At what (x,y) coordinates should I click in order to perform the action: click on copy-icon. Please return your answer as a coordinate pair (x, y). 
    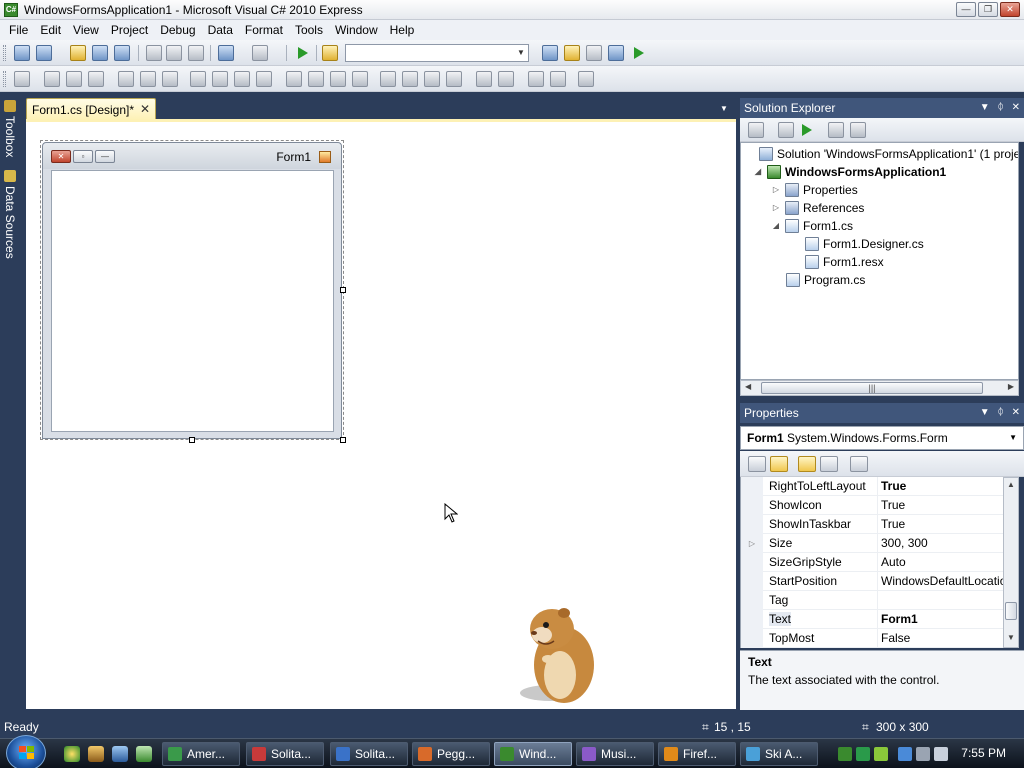
    Looking at the image, I should click on (174, 53).